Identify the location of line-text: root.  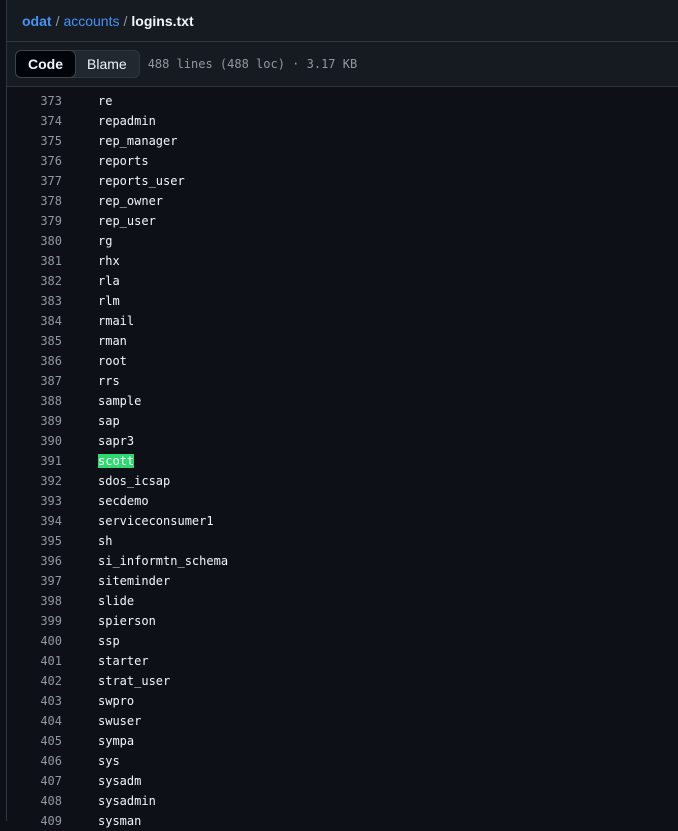
(112, 361).